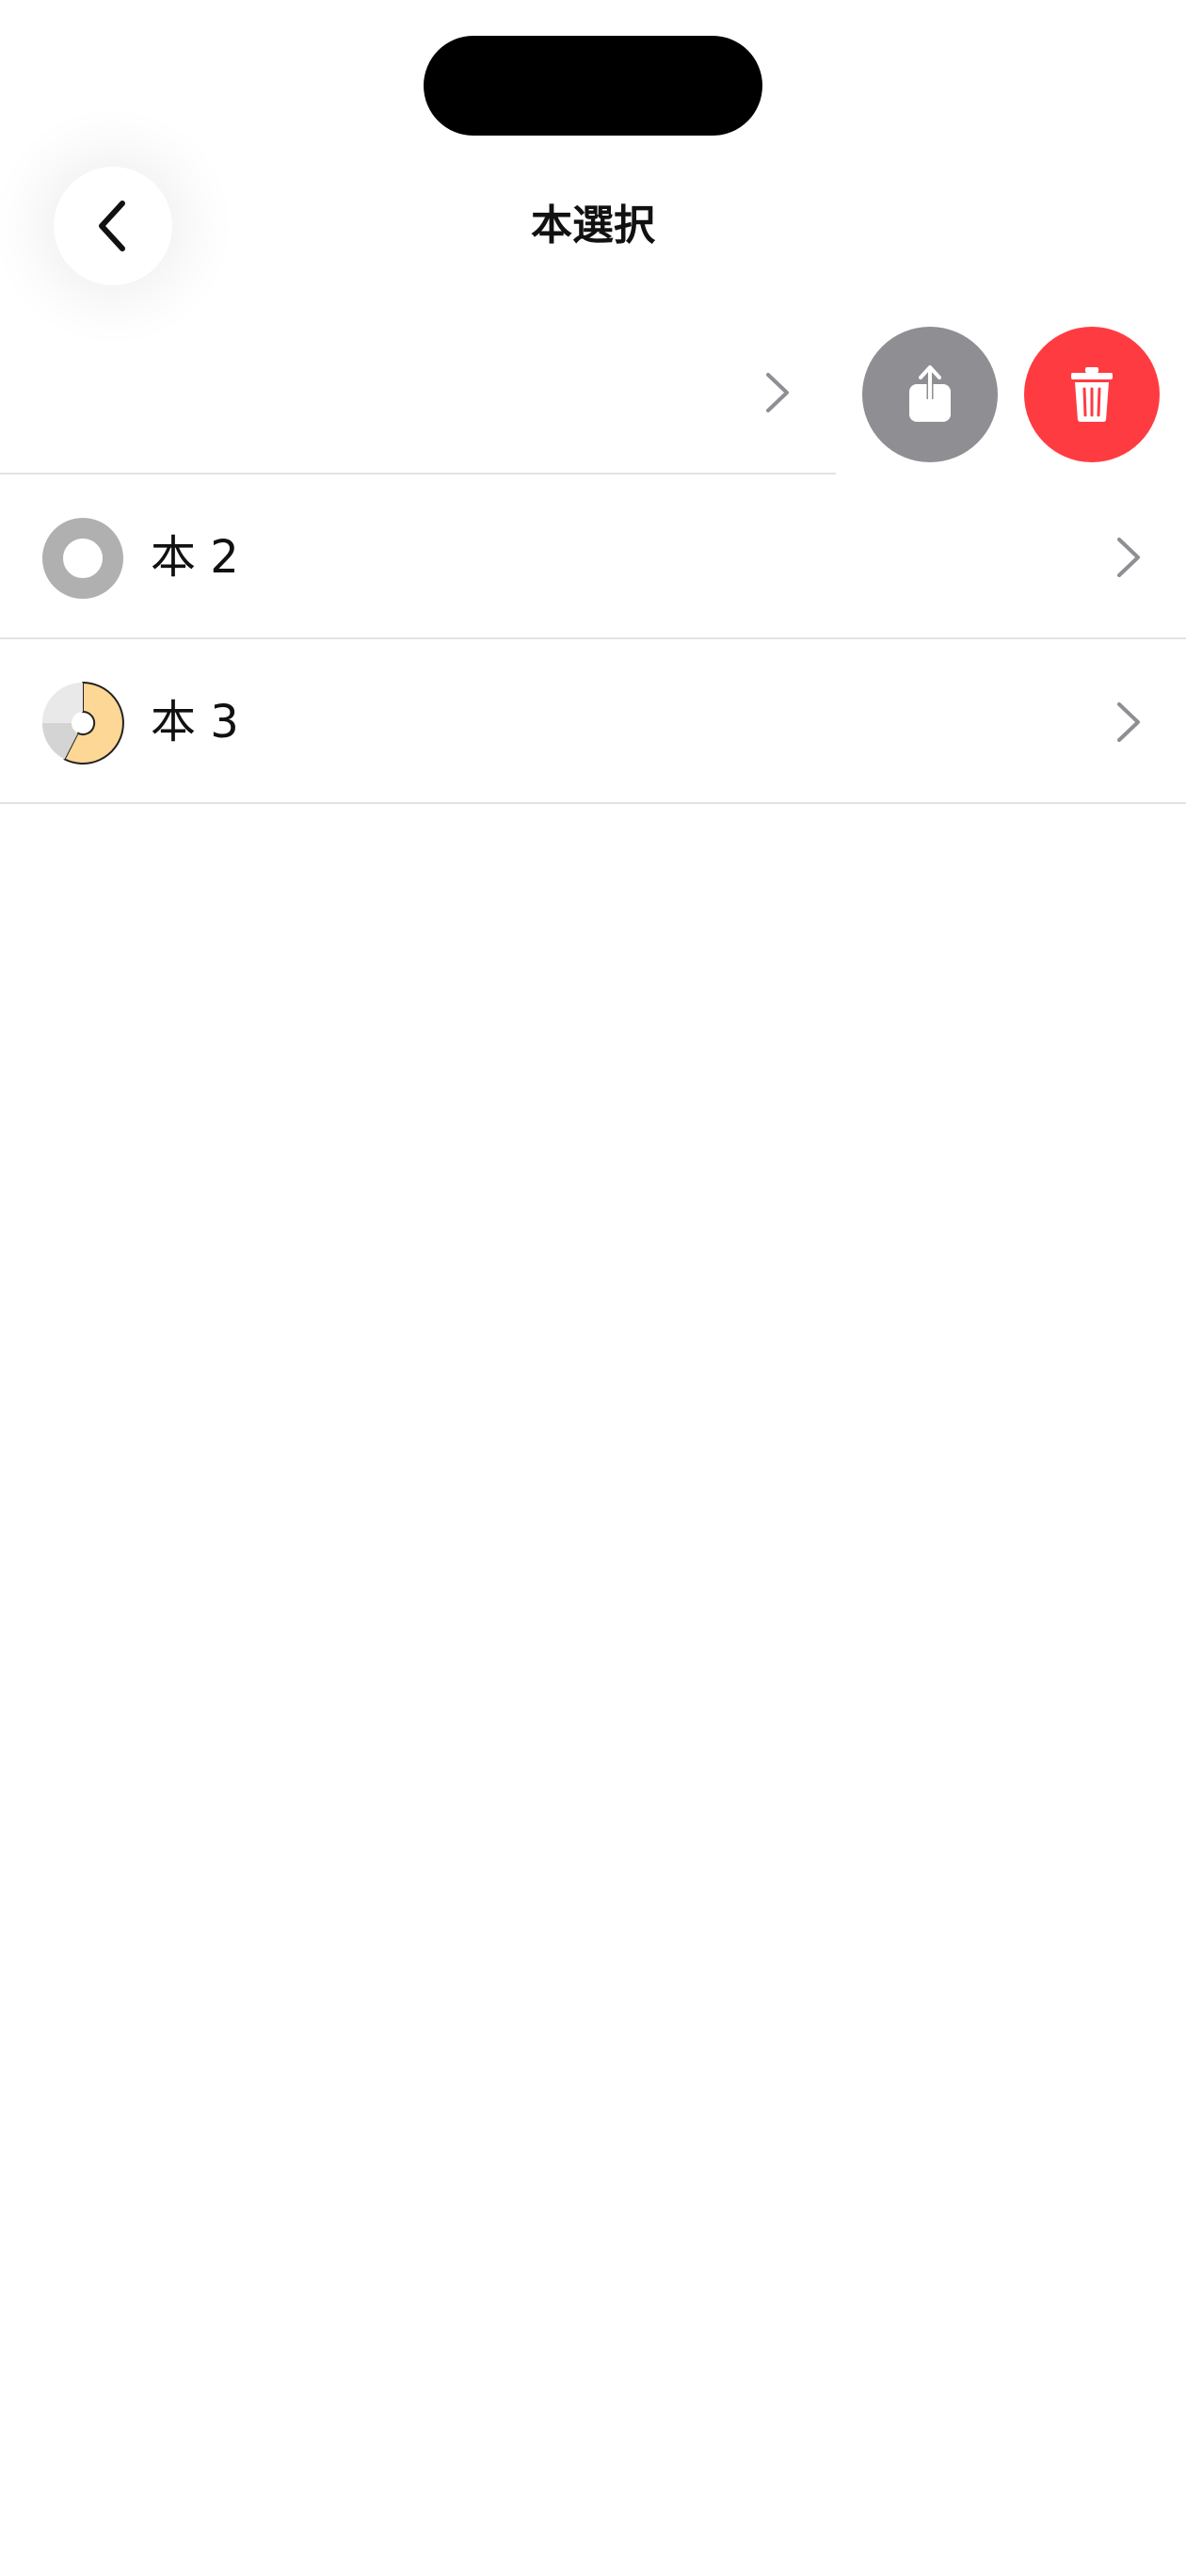 This screenshot has height=2576, width=1186. Describe the element at coordinates (593, 722) in the screenshot. I see `list-item: 本 3` at that location.